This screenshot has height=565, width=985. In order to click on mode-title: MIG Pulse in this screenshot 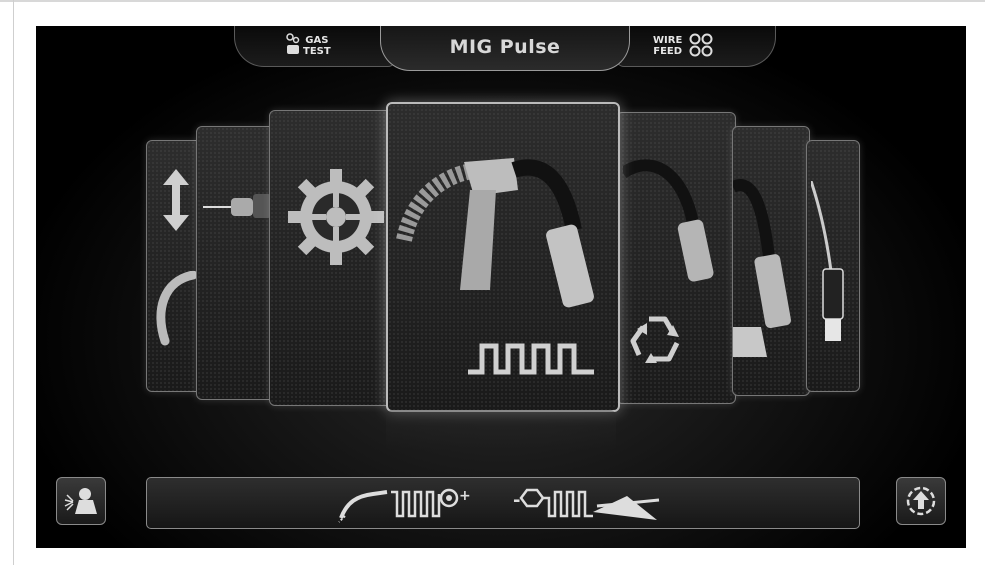, I will do `click(505, 47)`.